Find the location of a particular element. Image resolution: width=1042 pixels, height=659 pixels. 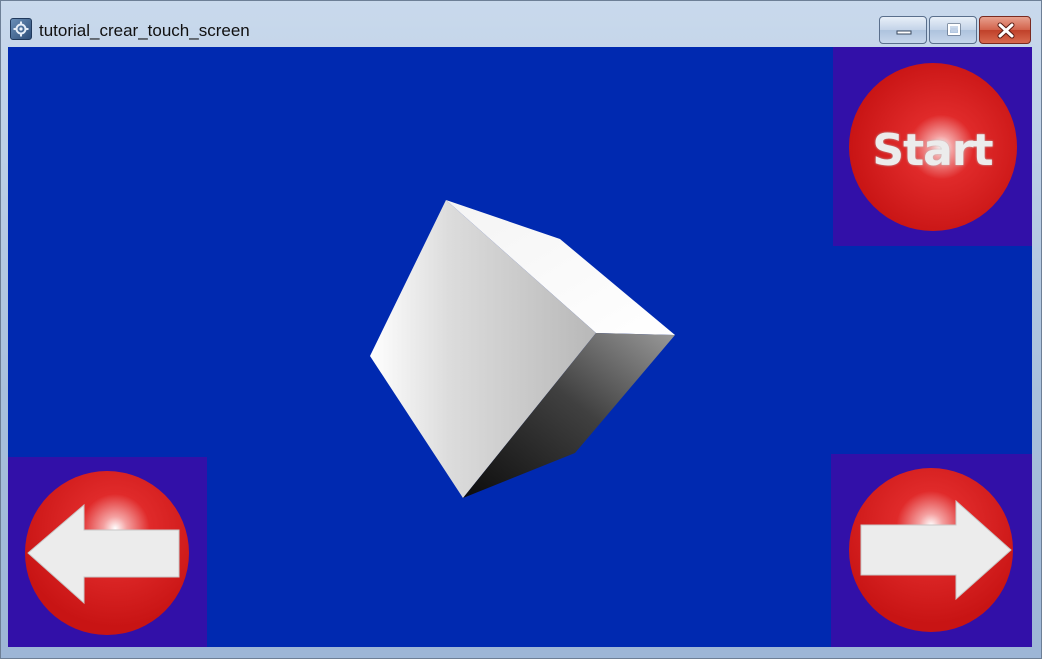

close-button is located at coordinates (1005, 30).